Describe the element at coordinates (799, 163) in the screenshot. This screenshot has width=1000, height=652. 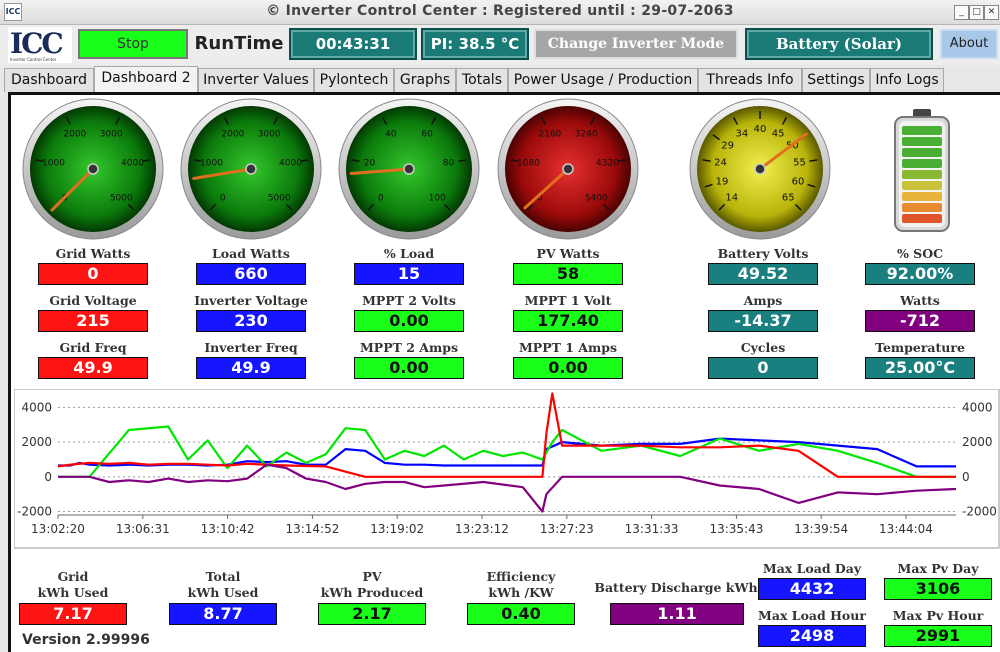
I see `gauge-tick-label: 55` at that location.